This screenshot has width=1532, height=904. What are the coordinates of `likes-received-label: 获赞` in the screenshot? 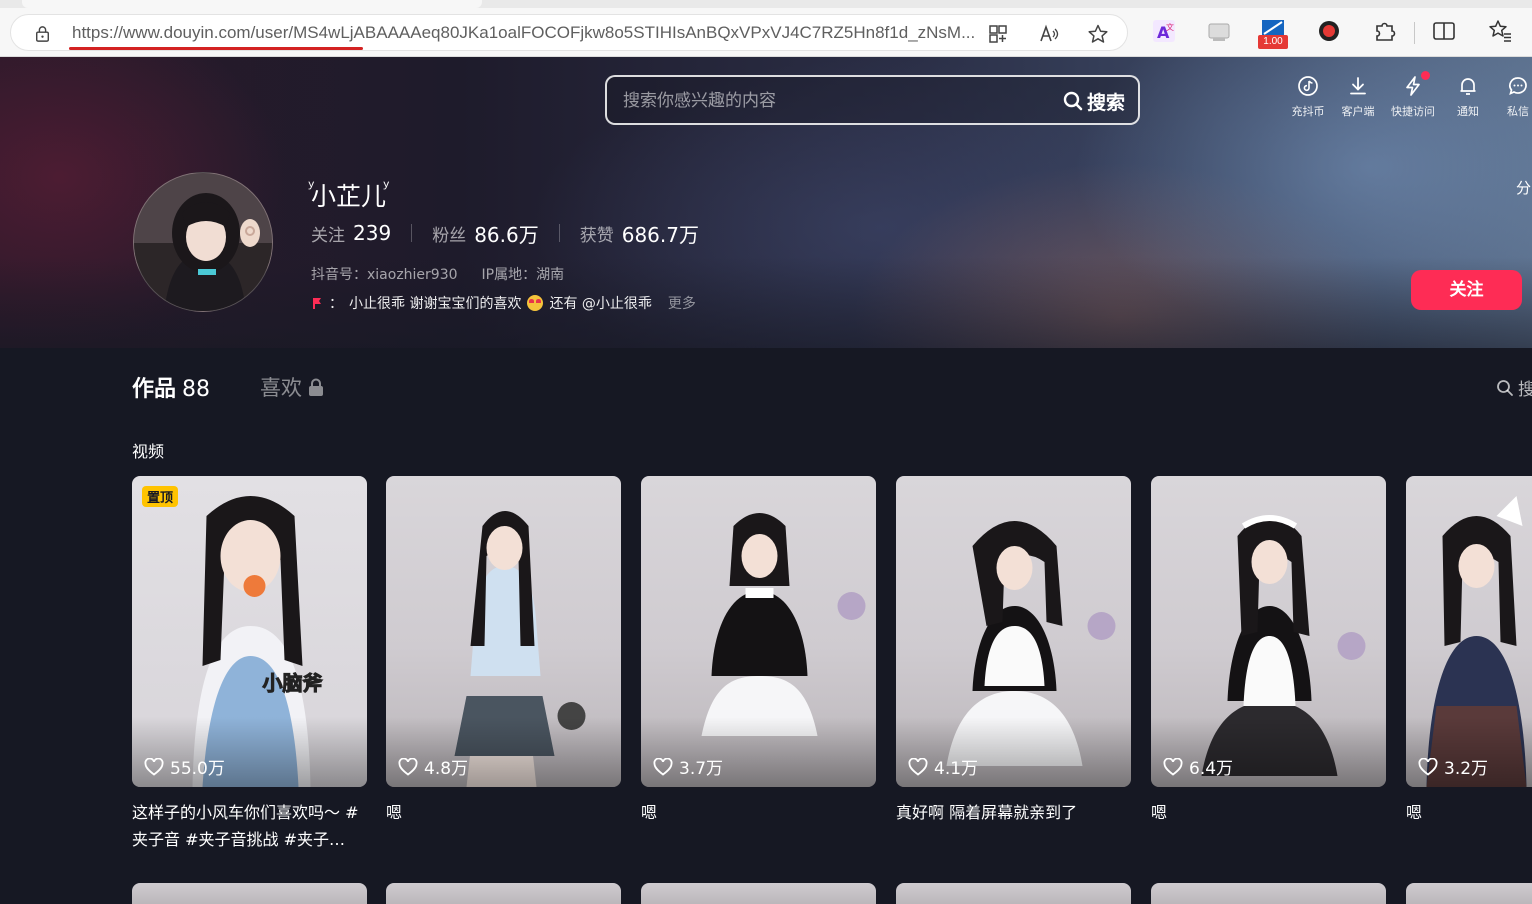 It's located at (596, 235).